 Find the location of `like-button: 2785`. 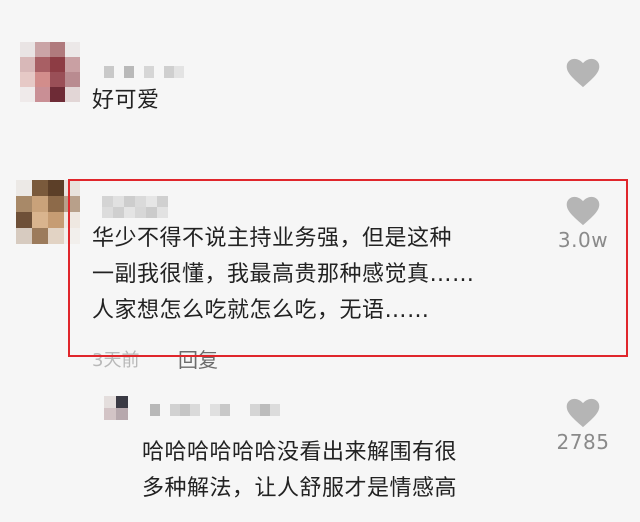

like-button: 2785 is located at coordinates (583, 426).